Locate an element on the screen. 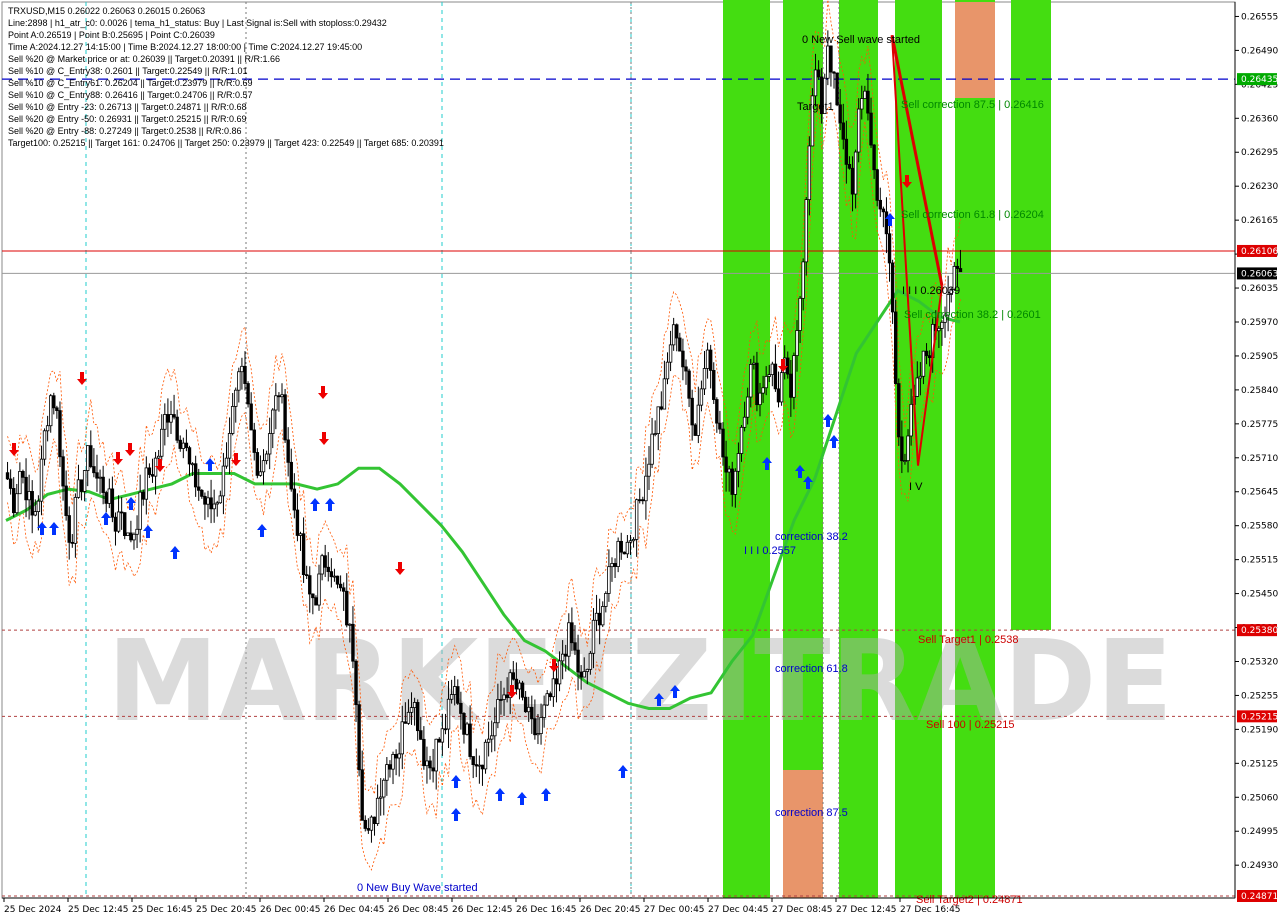 The image size is (1280, 920). price-tick-label: 0.25060 is located at coordinates (1259, 798).